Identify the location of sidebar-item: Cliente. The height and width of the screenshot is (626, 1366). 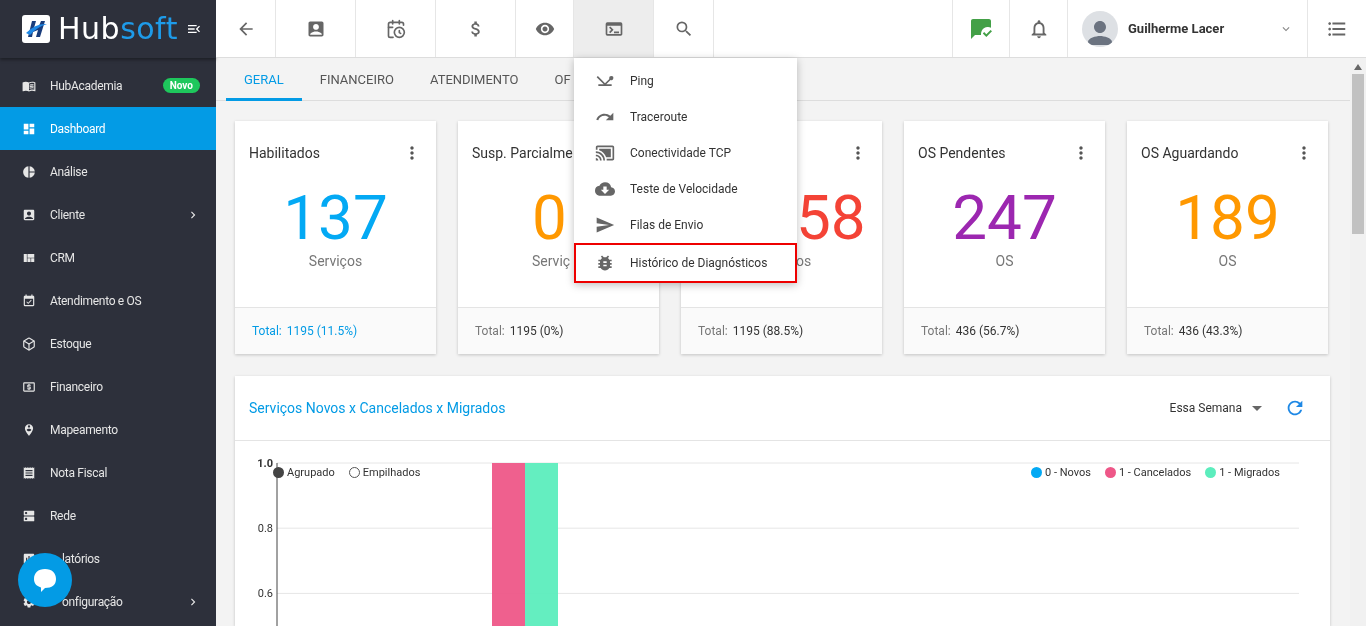
(108, 214).